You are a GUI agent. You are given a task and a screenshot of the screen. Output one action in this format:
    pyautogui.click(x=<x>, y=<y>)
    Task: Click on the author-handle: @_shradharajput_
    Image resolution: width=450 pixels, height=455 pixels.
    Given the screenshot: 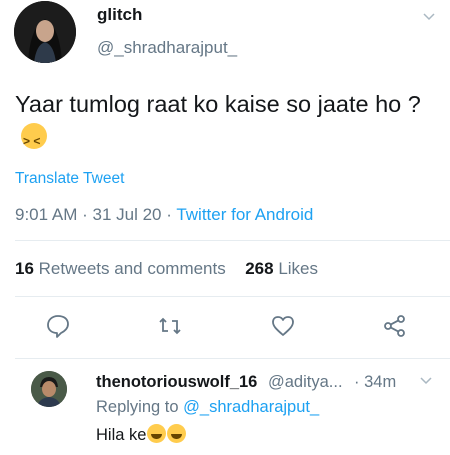 What is the action you would take?
    pyautogui.click(x=167, y=48)
    